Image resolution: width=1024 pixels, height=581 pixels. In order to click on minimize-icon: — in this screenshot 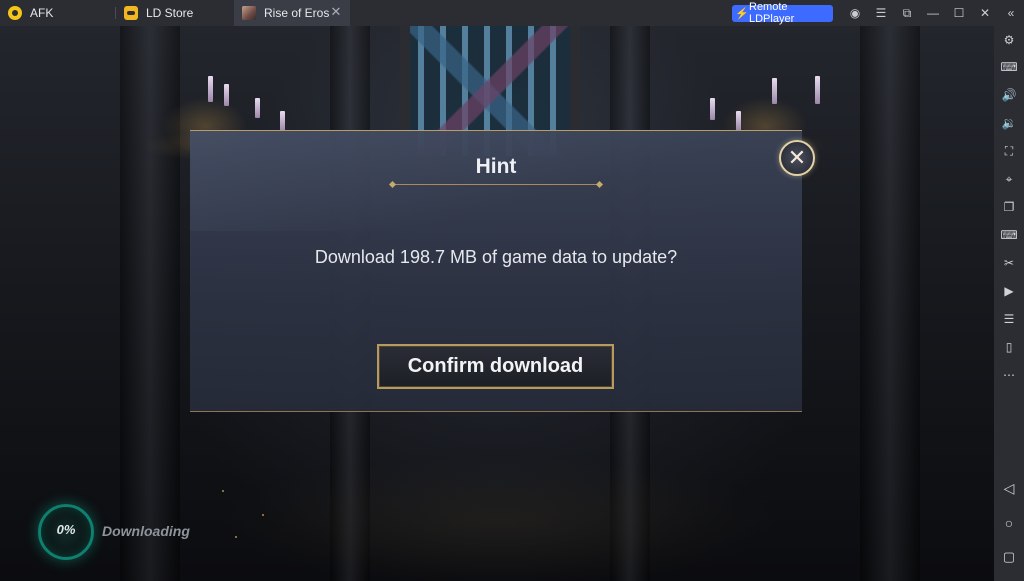, I will do `click(933, 13)`.